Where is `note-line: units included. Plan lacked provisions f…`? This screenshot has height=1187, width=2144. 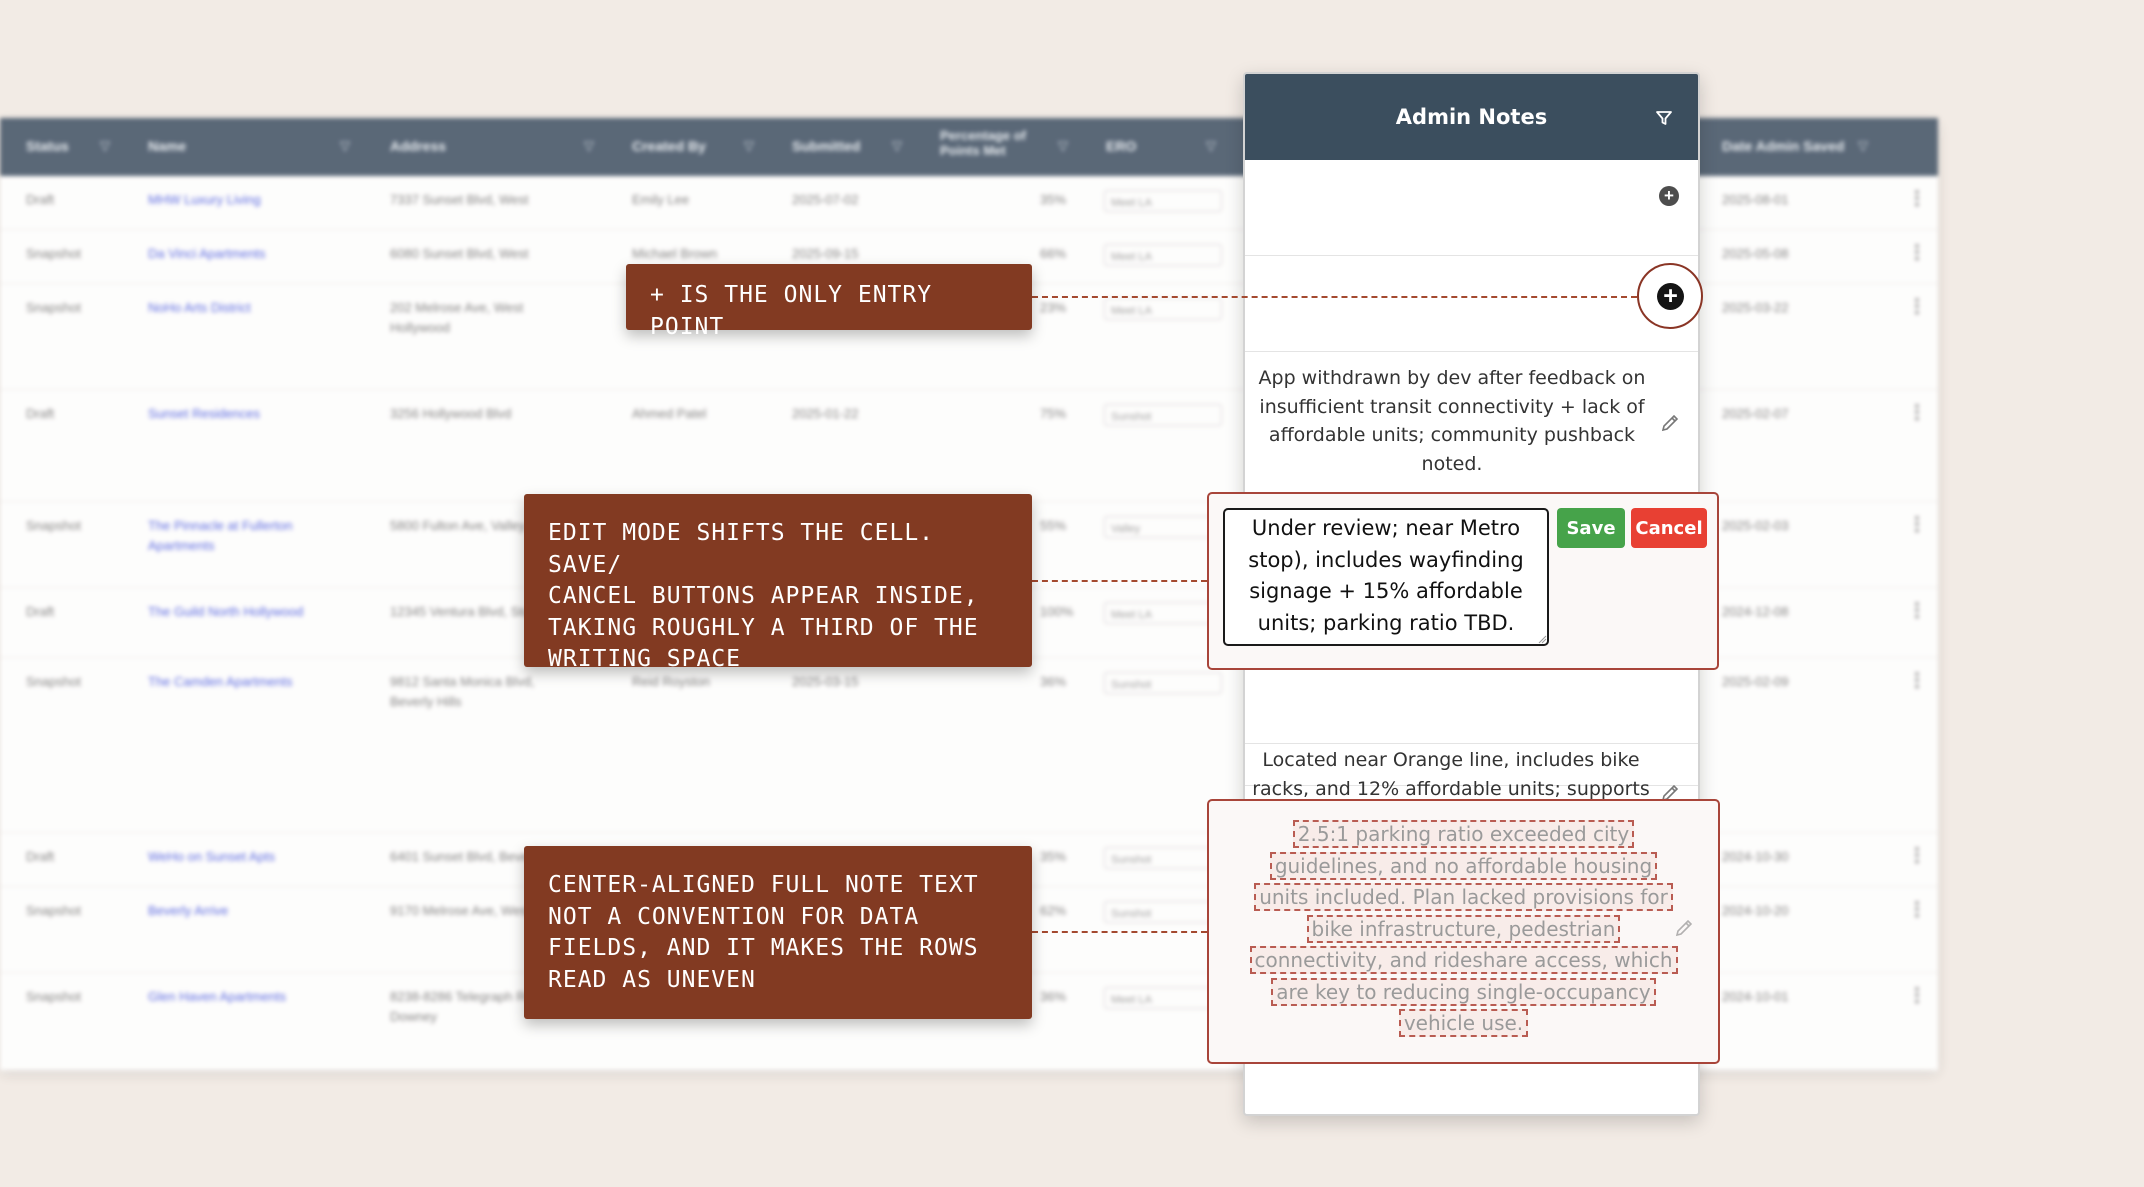
note-line: units included. Plan lacked provisions f… is located at coordinates (1463, 898).